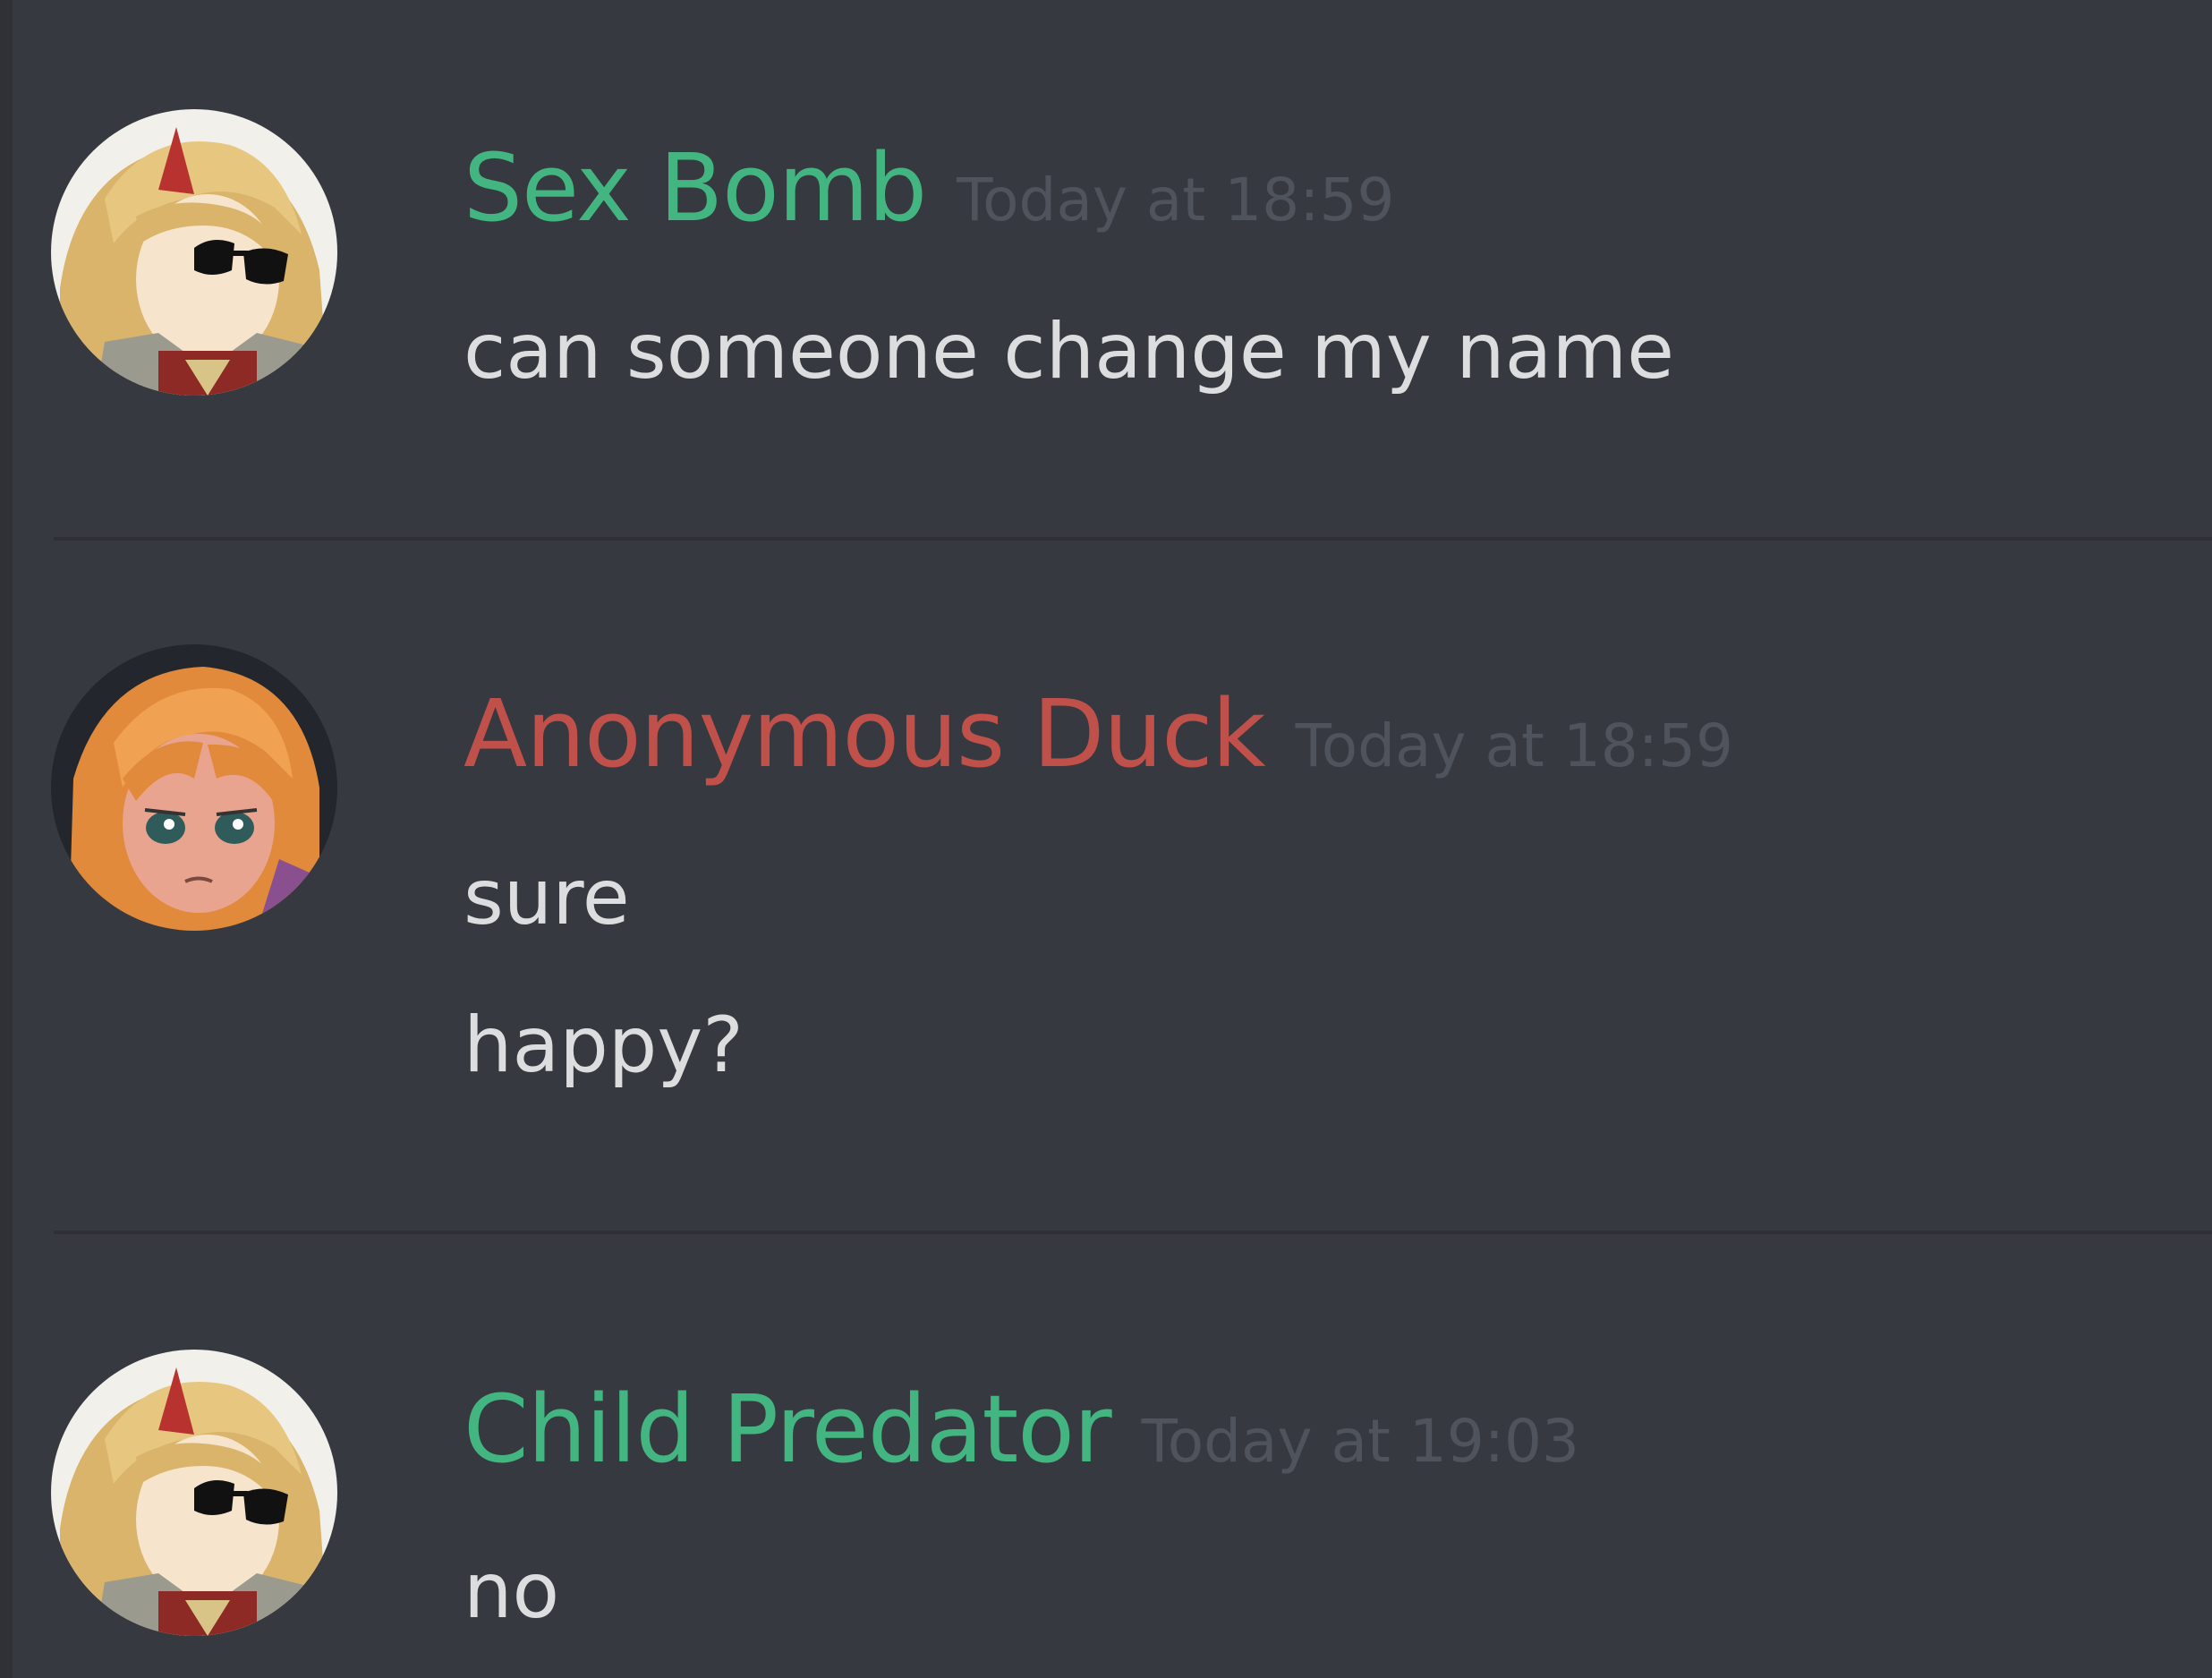  I want to click on message-text: can someone change my name, so click(1069, 351).